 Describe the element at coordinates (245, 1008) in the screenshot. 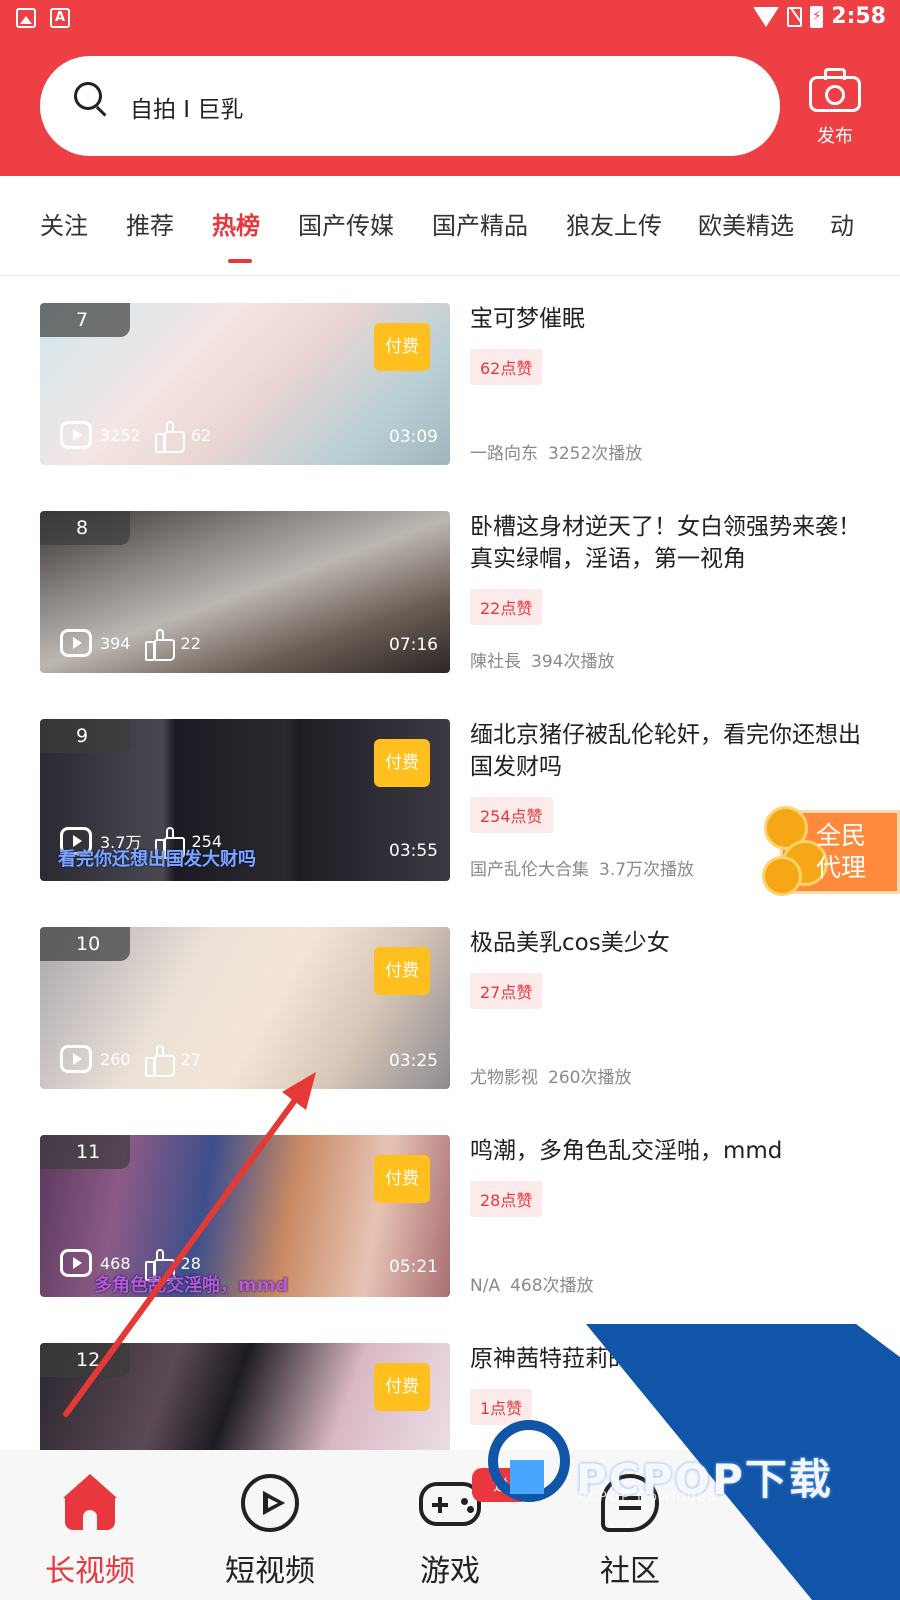

I see `video-thumbnail: 10 付费 260 27 03:25` at that location.